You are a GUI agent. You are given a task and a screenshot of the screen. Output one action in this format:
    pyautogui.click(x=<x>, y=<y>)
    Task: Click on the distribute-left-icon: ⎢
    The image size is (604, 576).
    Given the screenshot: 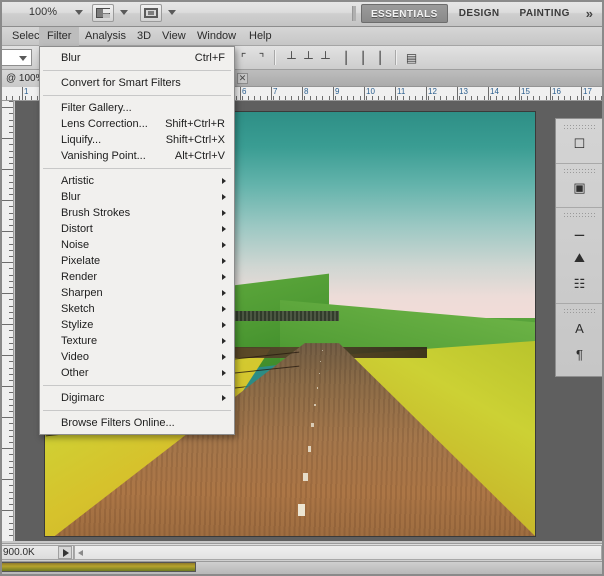 What is the action you would take?
    pyautogui.click(x=347, y=58)
    